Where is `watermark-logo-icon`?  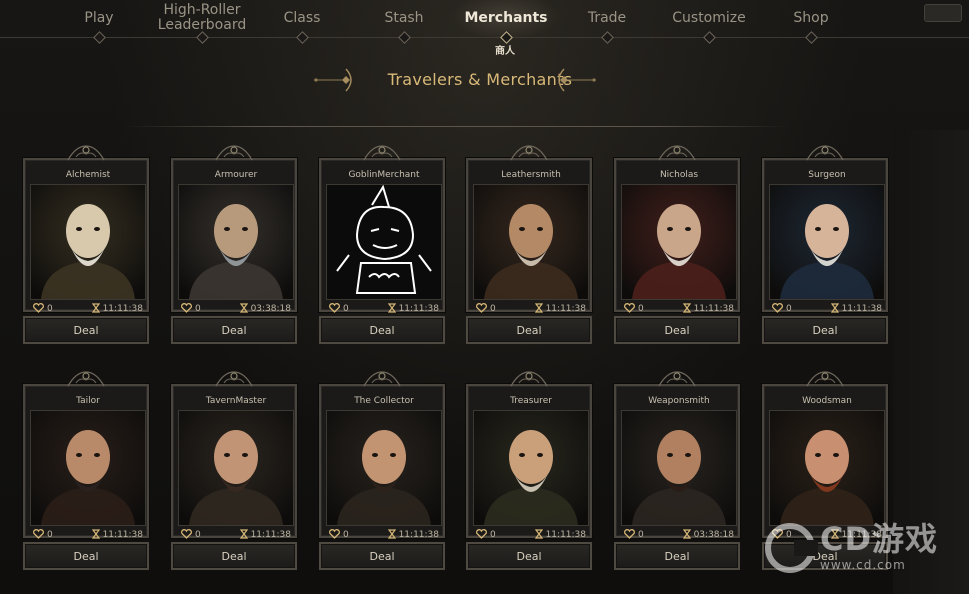
watermark-logo-icon is located at coordinates (791, 548).